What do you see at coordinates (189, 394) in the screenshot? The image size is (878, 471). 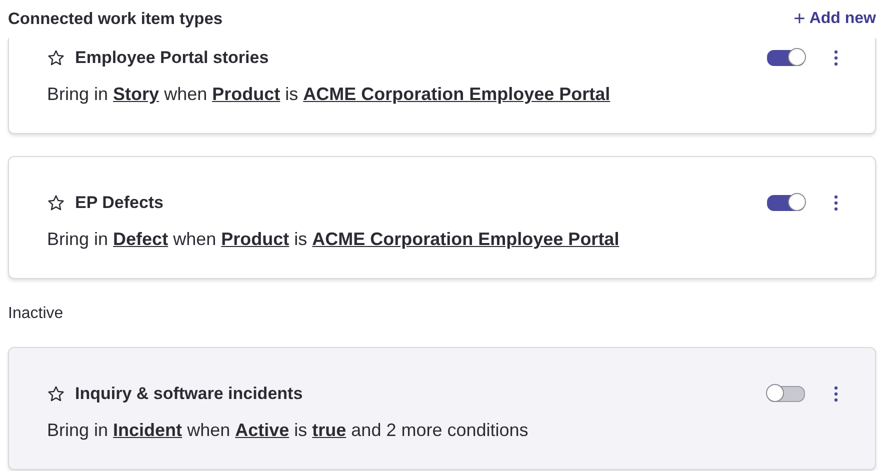 I see `card-title: Inquiry & software incidents` at bounding box center [189, 394].